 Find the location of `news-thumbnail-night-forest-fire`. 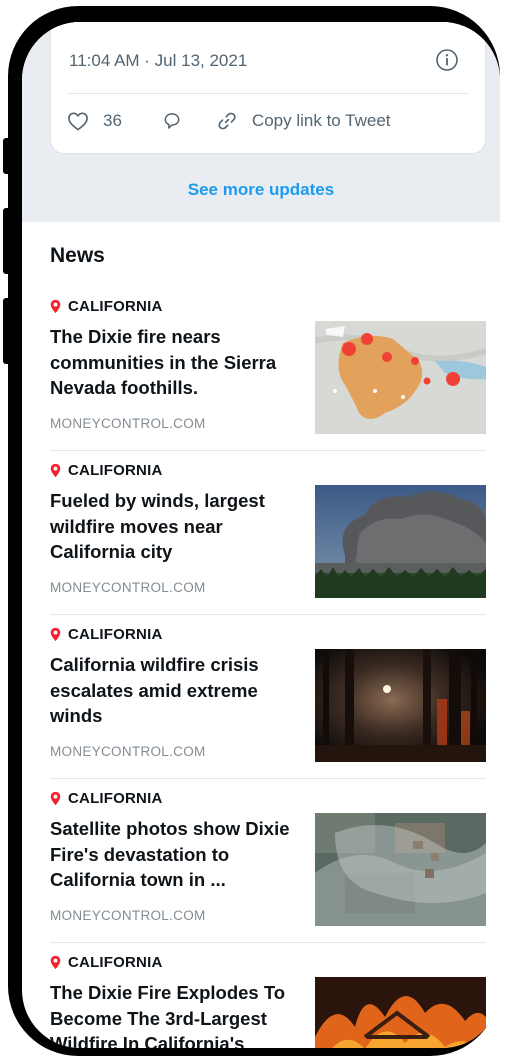

news-thumbnail-night-forest-fire is located at coordinates (400, 705).